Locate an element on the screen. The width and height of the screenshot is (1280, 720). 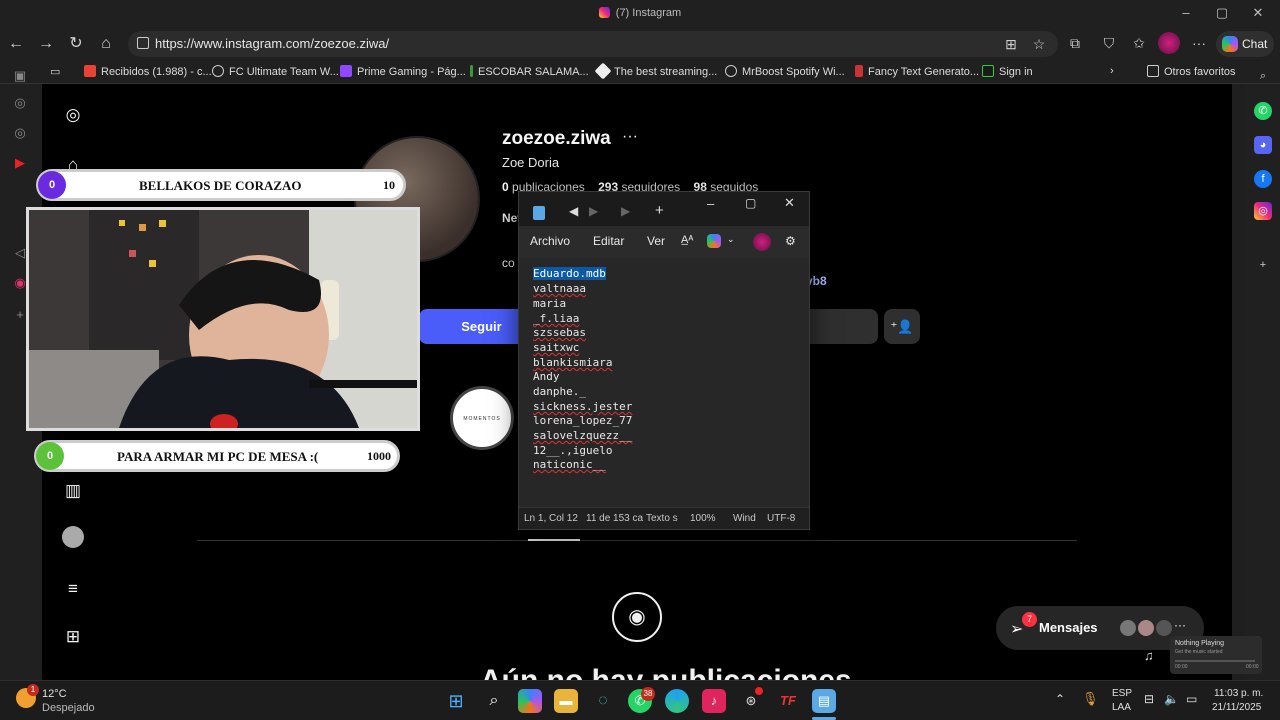
more-icon: ··· is located at coordinates (1180, 625).